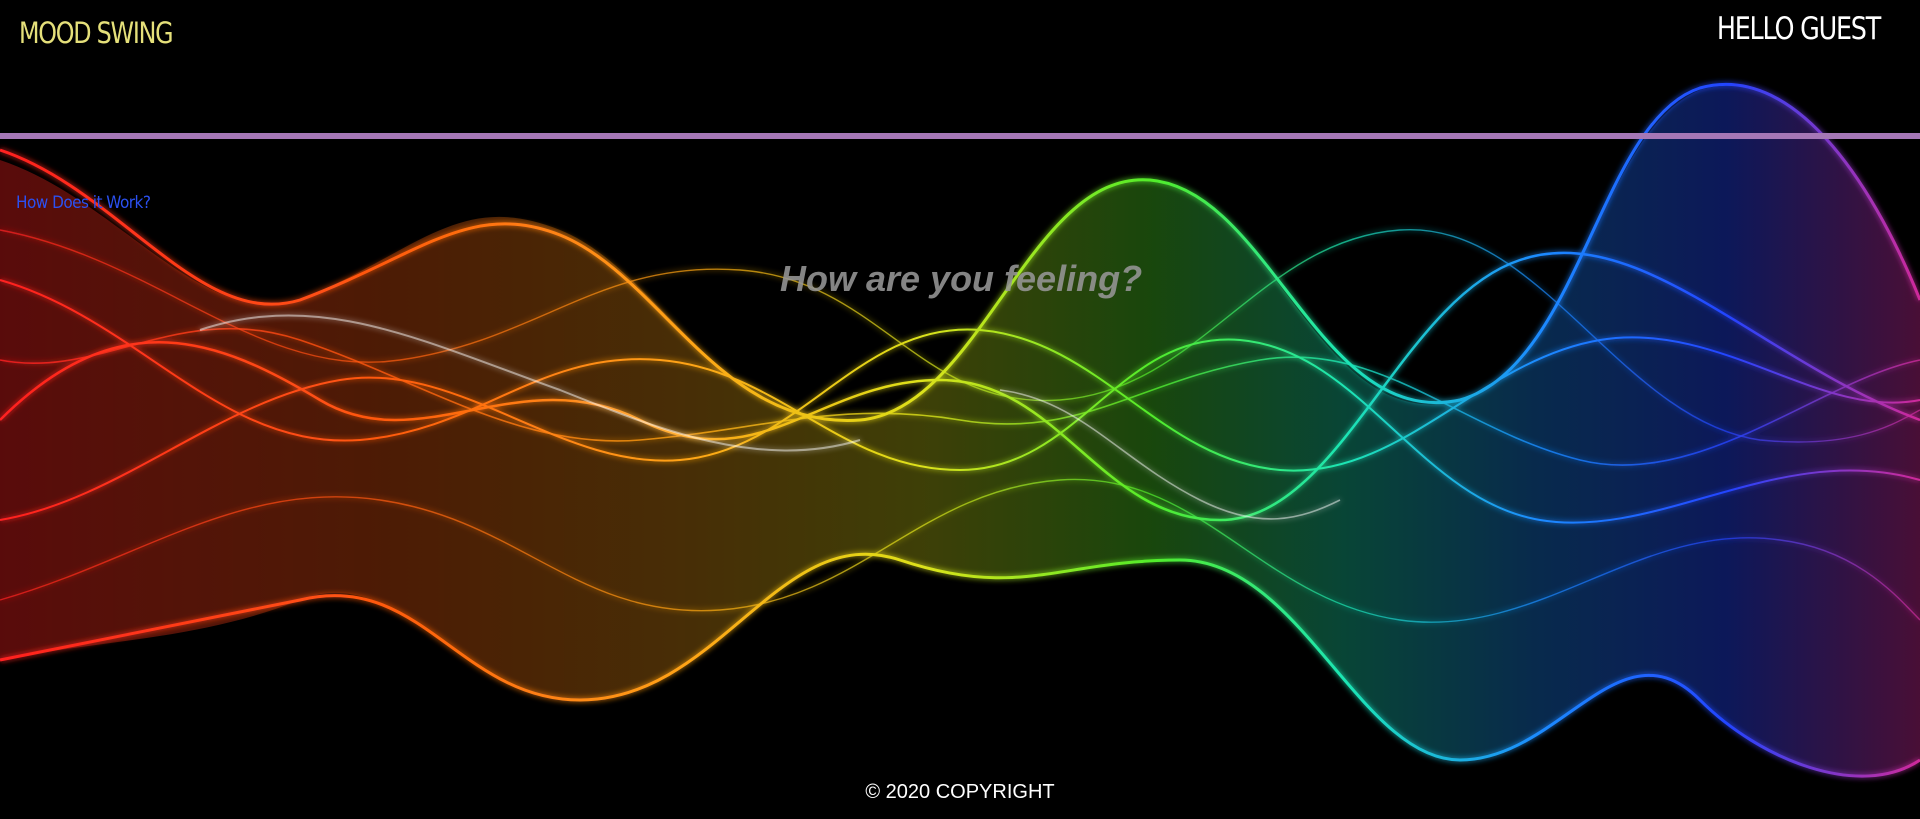  Describe the element at coordinates (83, 203) in the screenshot. I see `how-it-works-link: How Does it Work?` at that location.